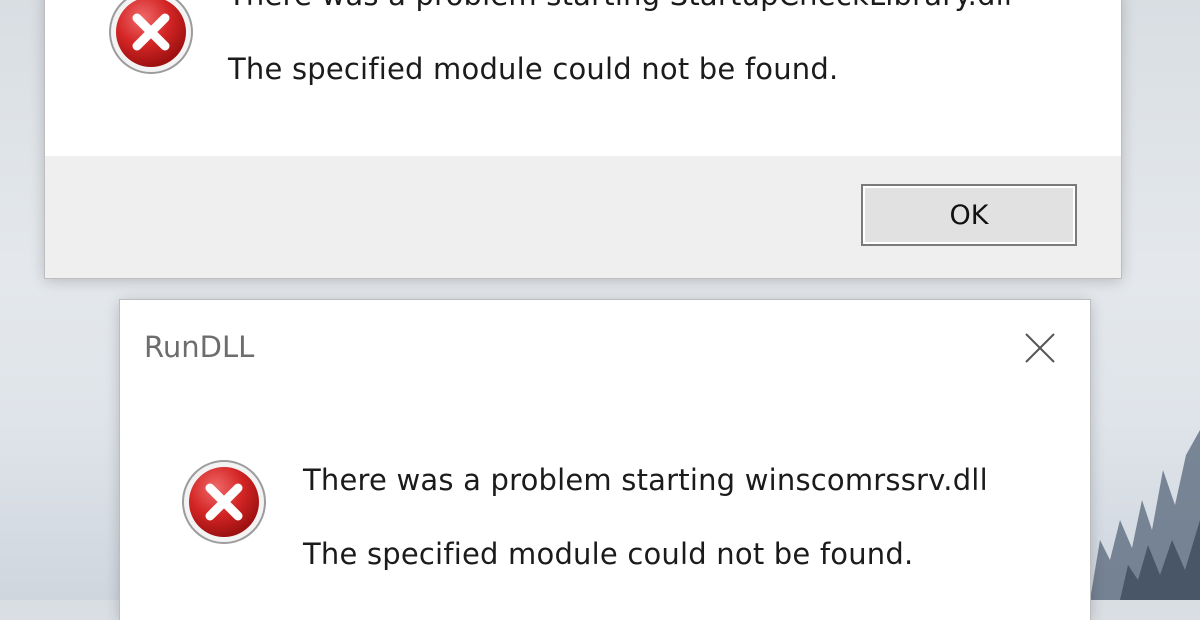 Image resolution: width=1200 pixels, height=620 pixels. What do you see at coordinates (1040, 348) in the screenshot?
I see `close-icon` at bounding box center [1040, 348].